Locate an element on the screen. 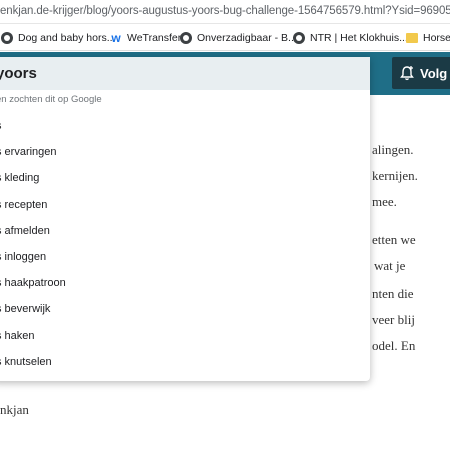  suggestions-hint: en zochten dit op Google is located at coordinates (51, 99).